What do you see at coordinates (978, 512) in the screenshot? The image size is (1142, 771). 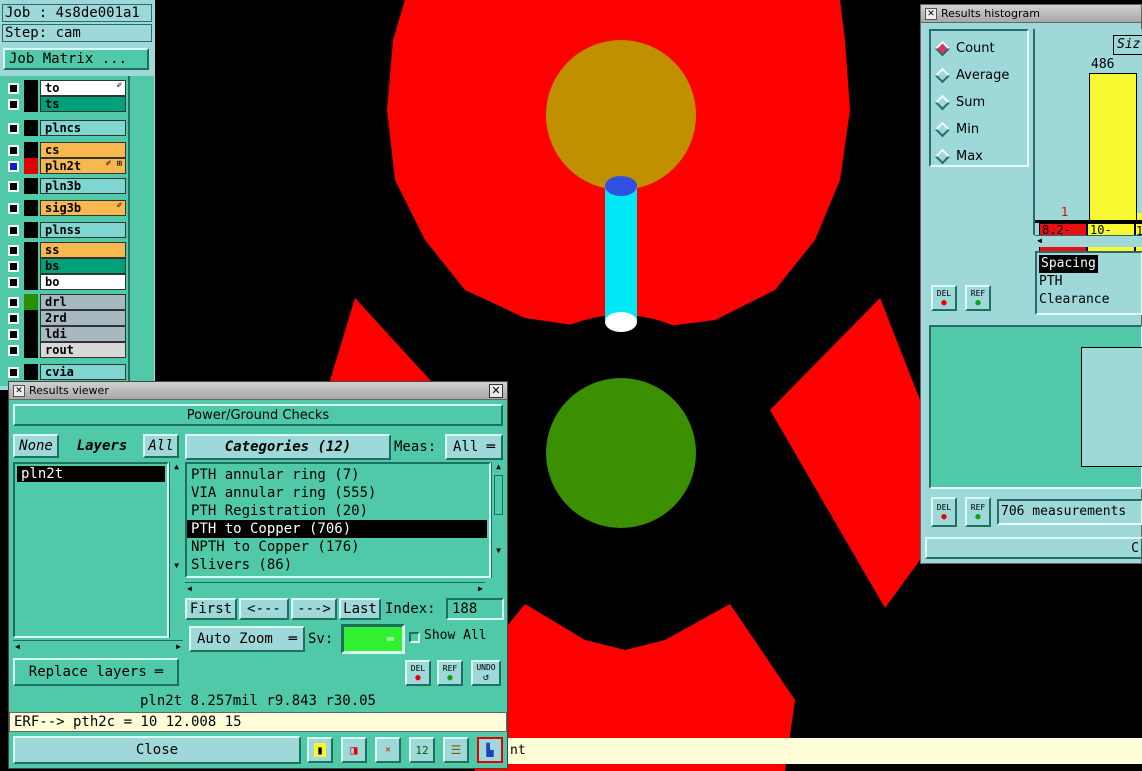 I see `histogram-ref-button-2: REF ●` at bounding box center [978, 512].